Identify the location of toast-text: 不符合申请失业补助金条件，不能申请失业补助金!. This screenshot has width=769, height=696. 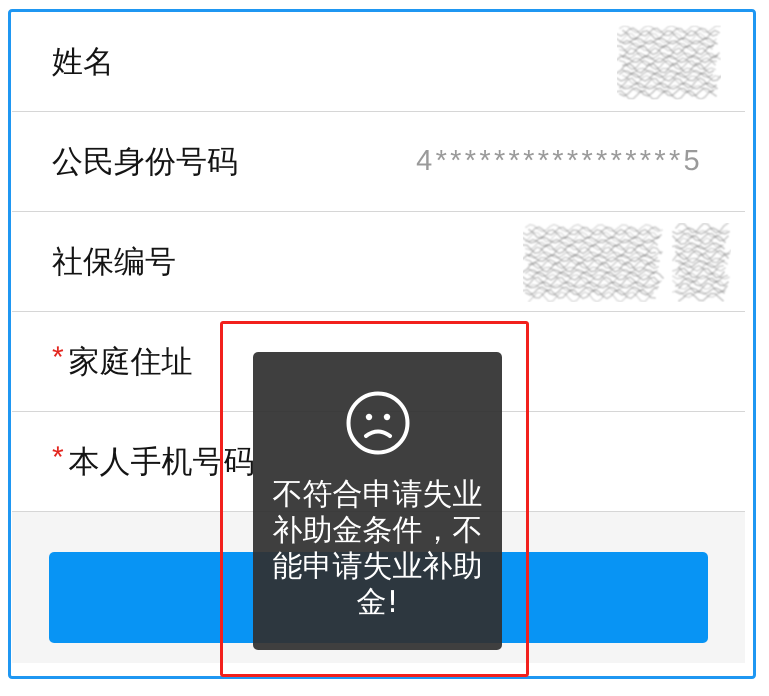
(378, 549).